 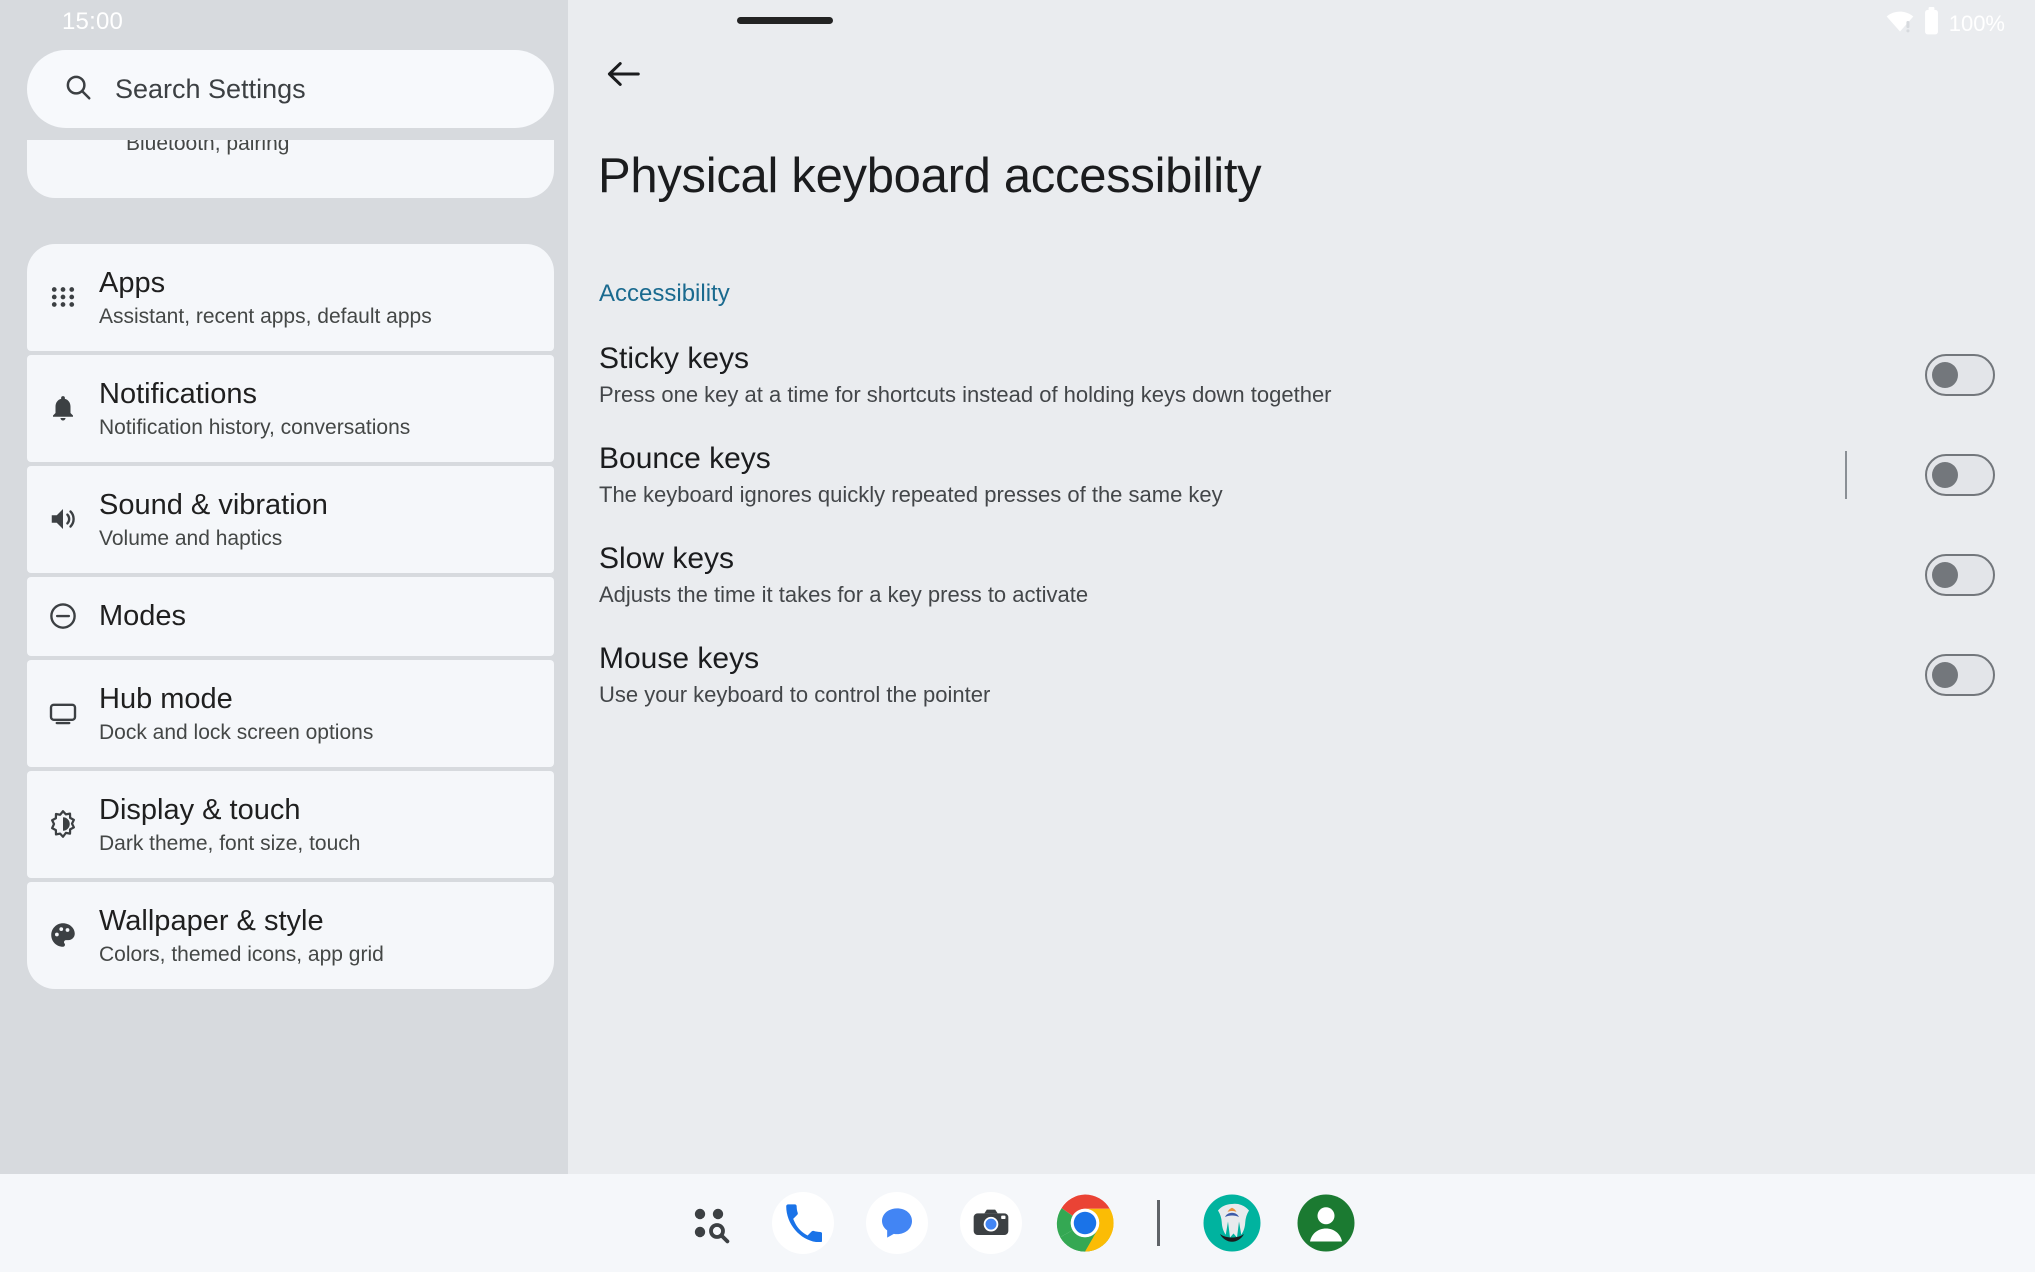 I want to click on magisk-app-icon, so click(x=1232, y=1223).